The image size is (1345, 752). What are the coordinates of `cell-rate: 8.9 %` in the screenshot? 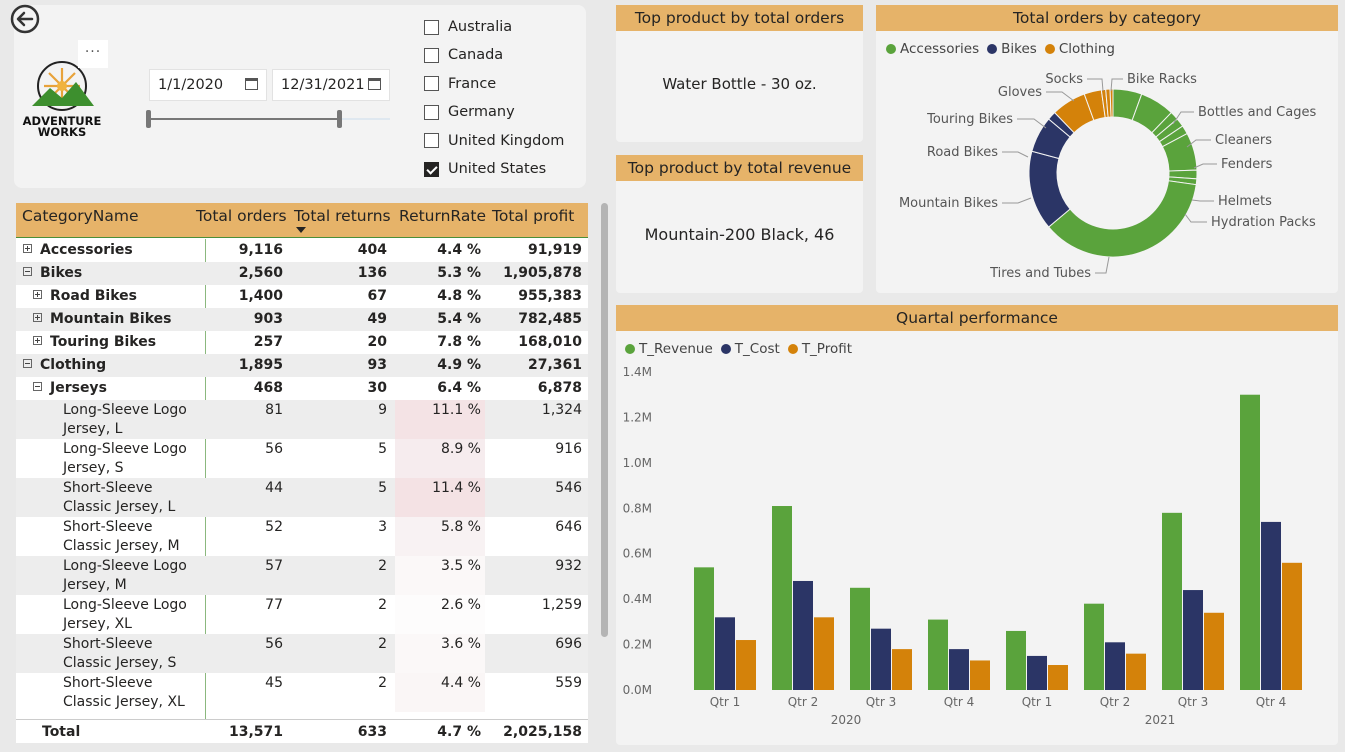 It's located at (460, 449).